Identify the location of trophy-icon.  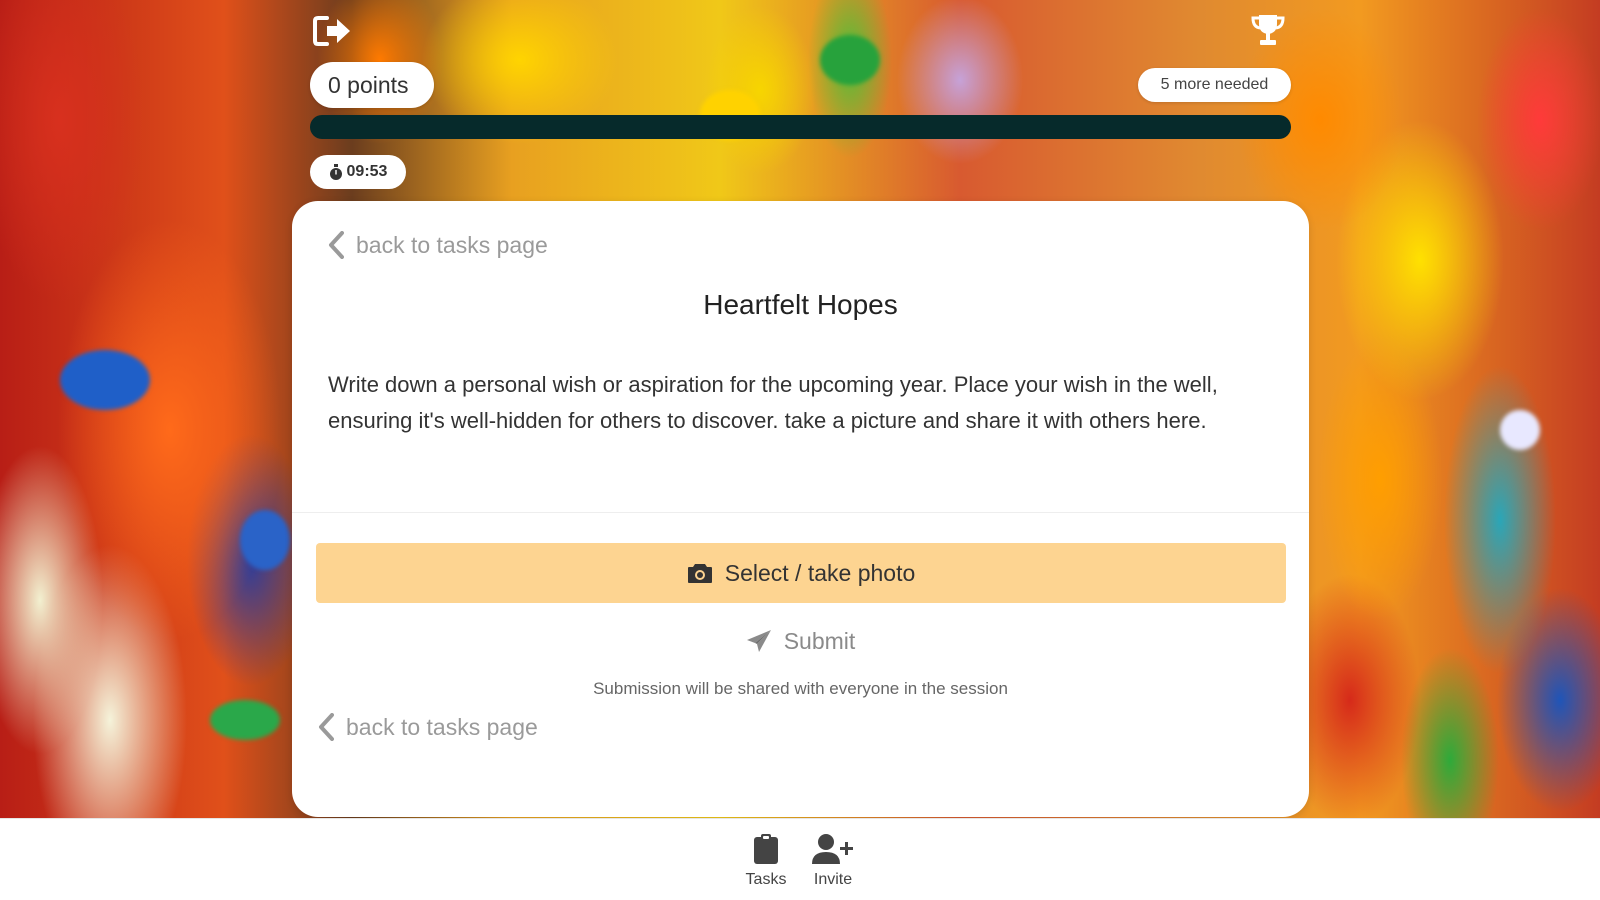
(1268, 30).